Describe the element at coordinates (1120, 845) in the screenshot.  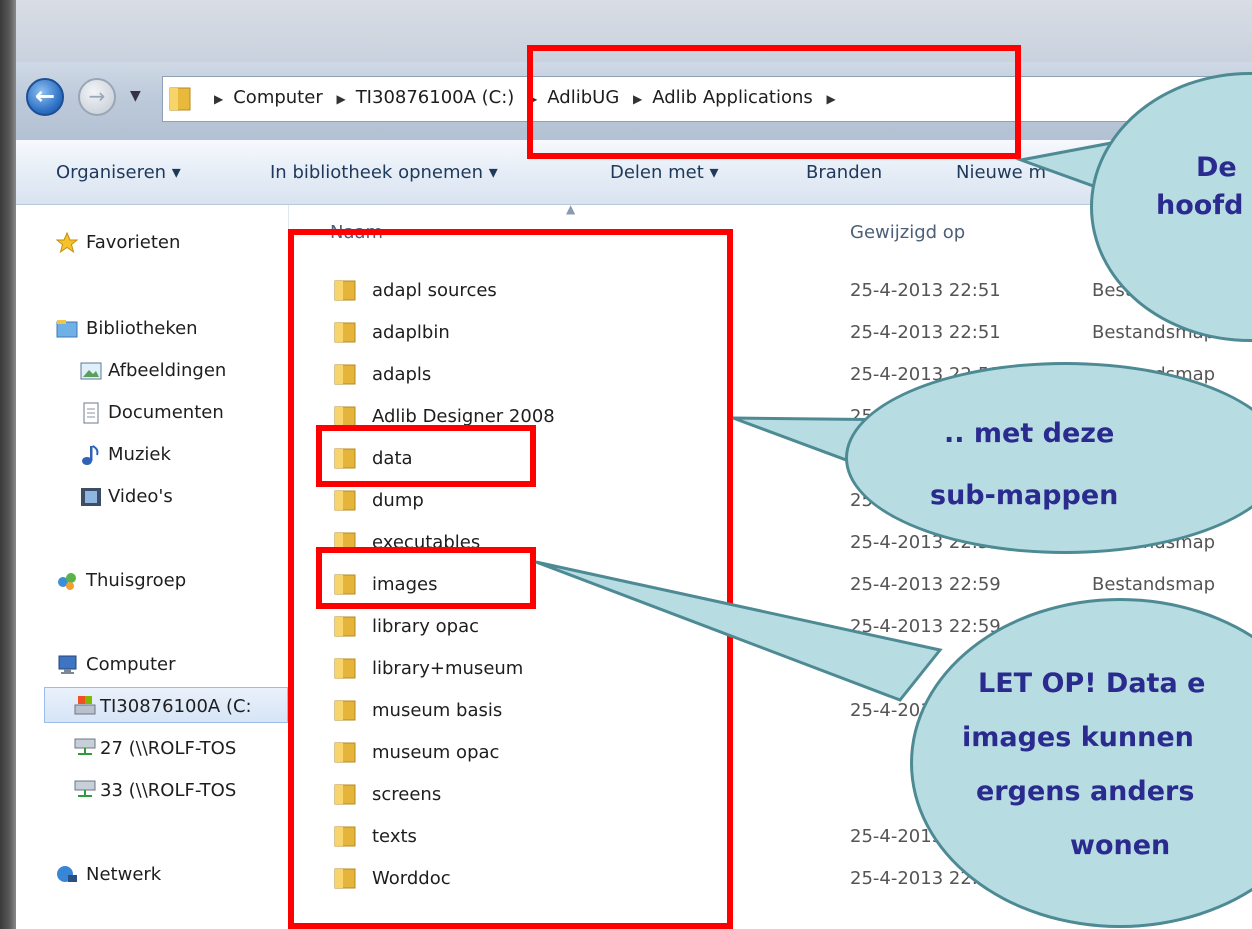
I see `callout-bottom-line4: wonen` at that location.